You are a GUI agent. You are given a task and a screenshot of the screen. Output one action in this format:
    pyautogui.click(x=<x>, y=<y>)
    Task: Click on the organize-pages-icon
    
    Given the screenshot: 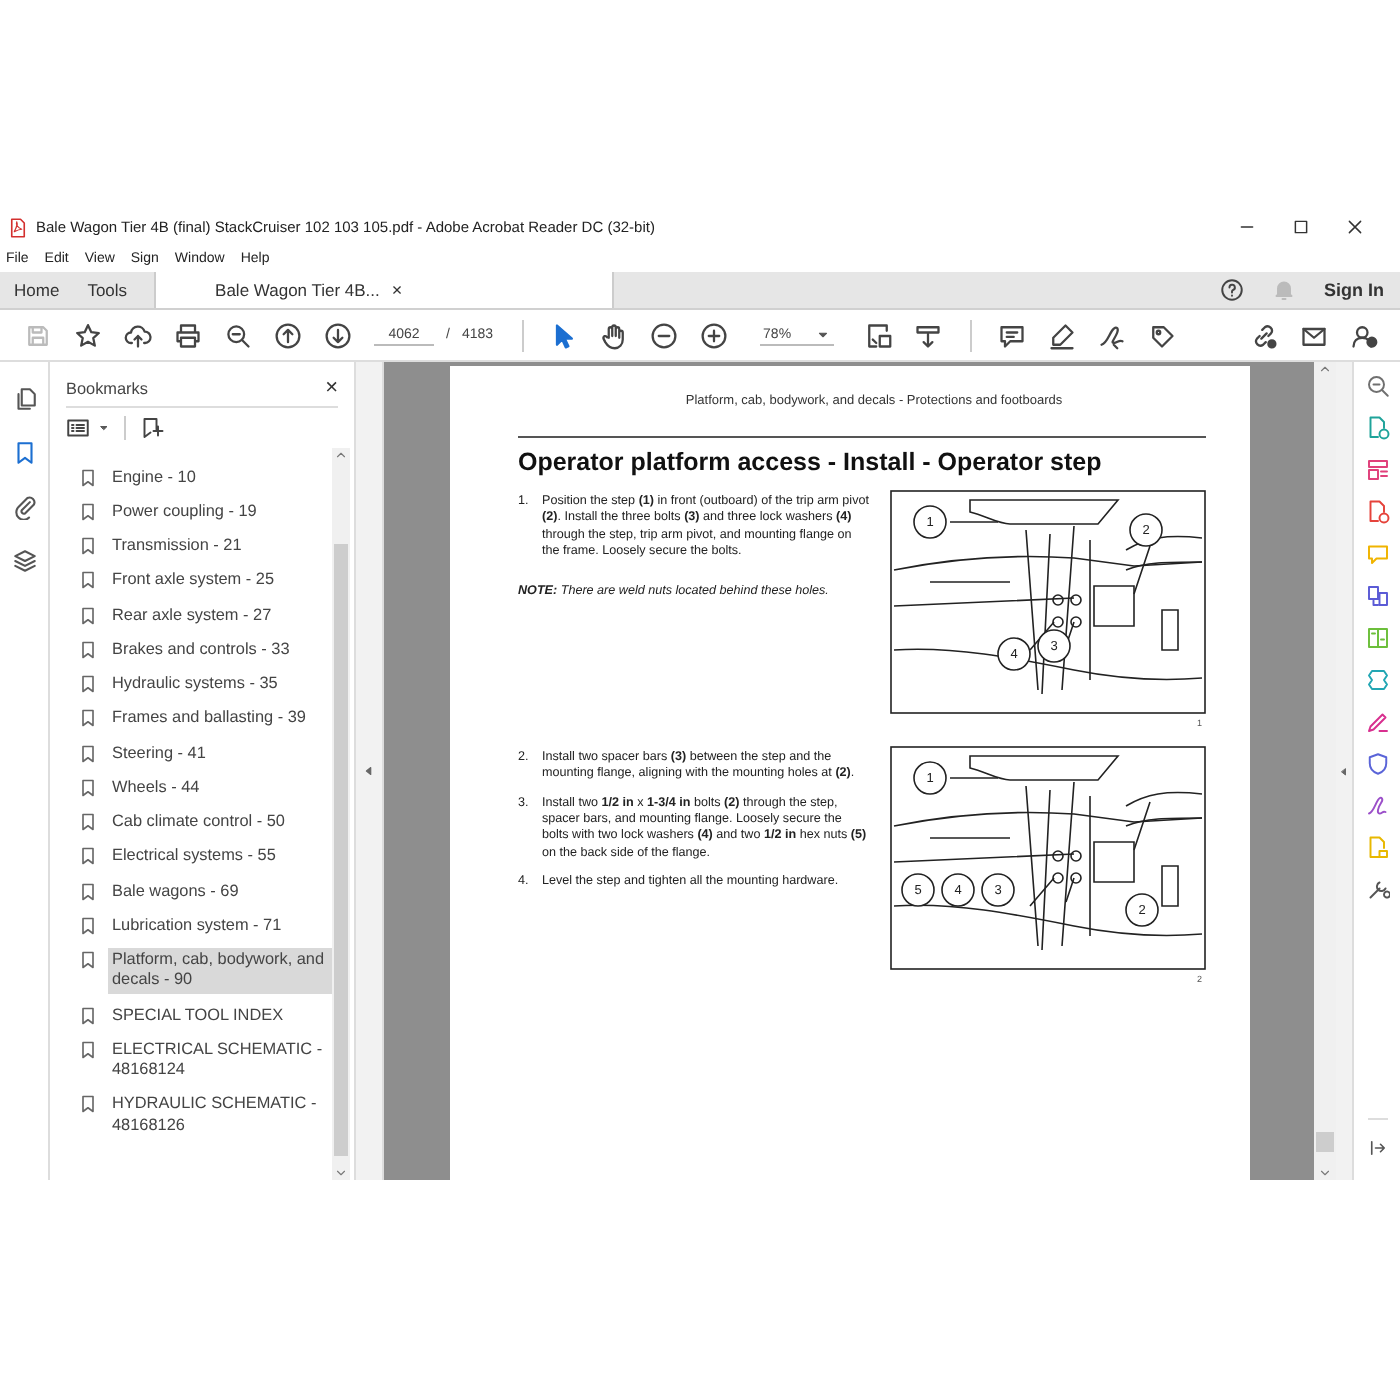 What is the action you would take?
    pyautogui.click(x=1377, y=470)
    